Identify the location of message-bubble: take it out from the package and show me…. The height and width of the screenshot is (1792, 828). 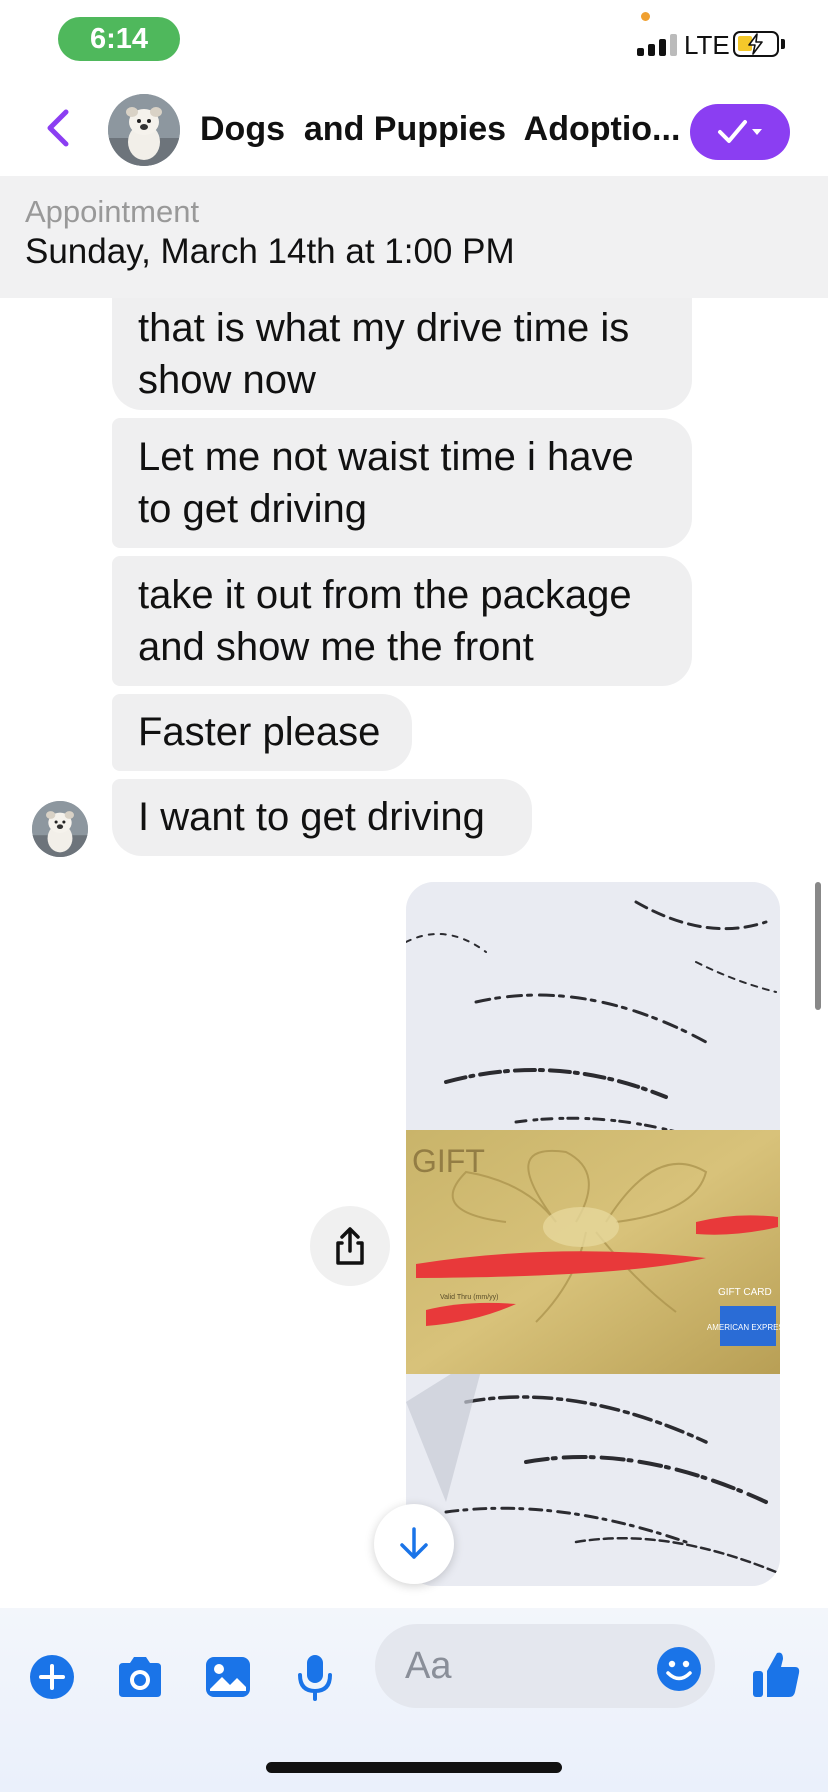
(402, 621).